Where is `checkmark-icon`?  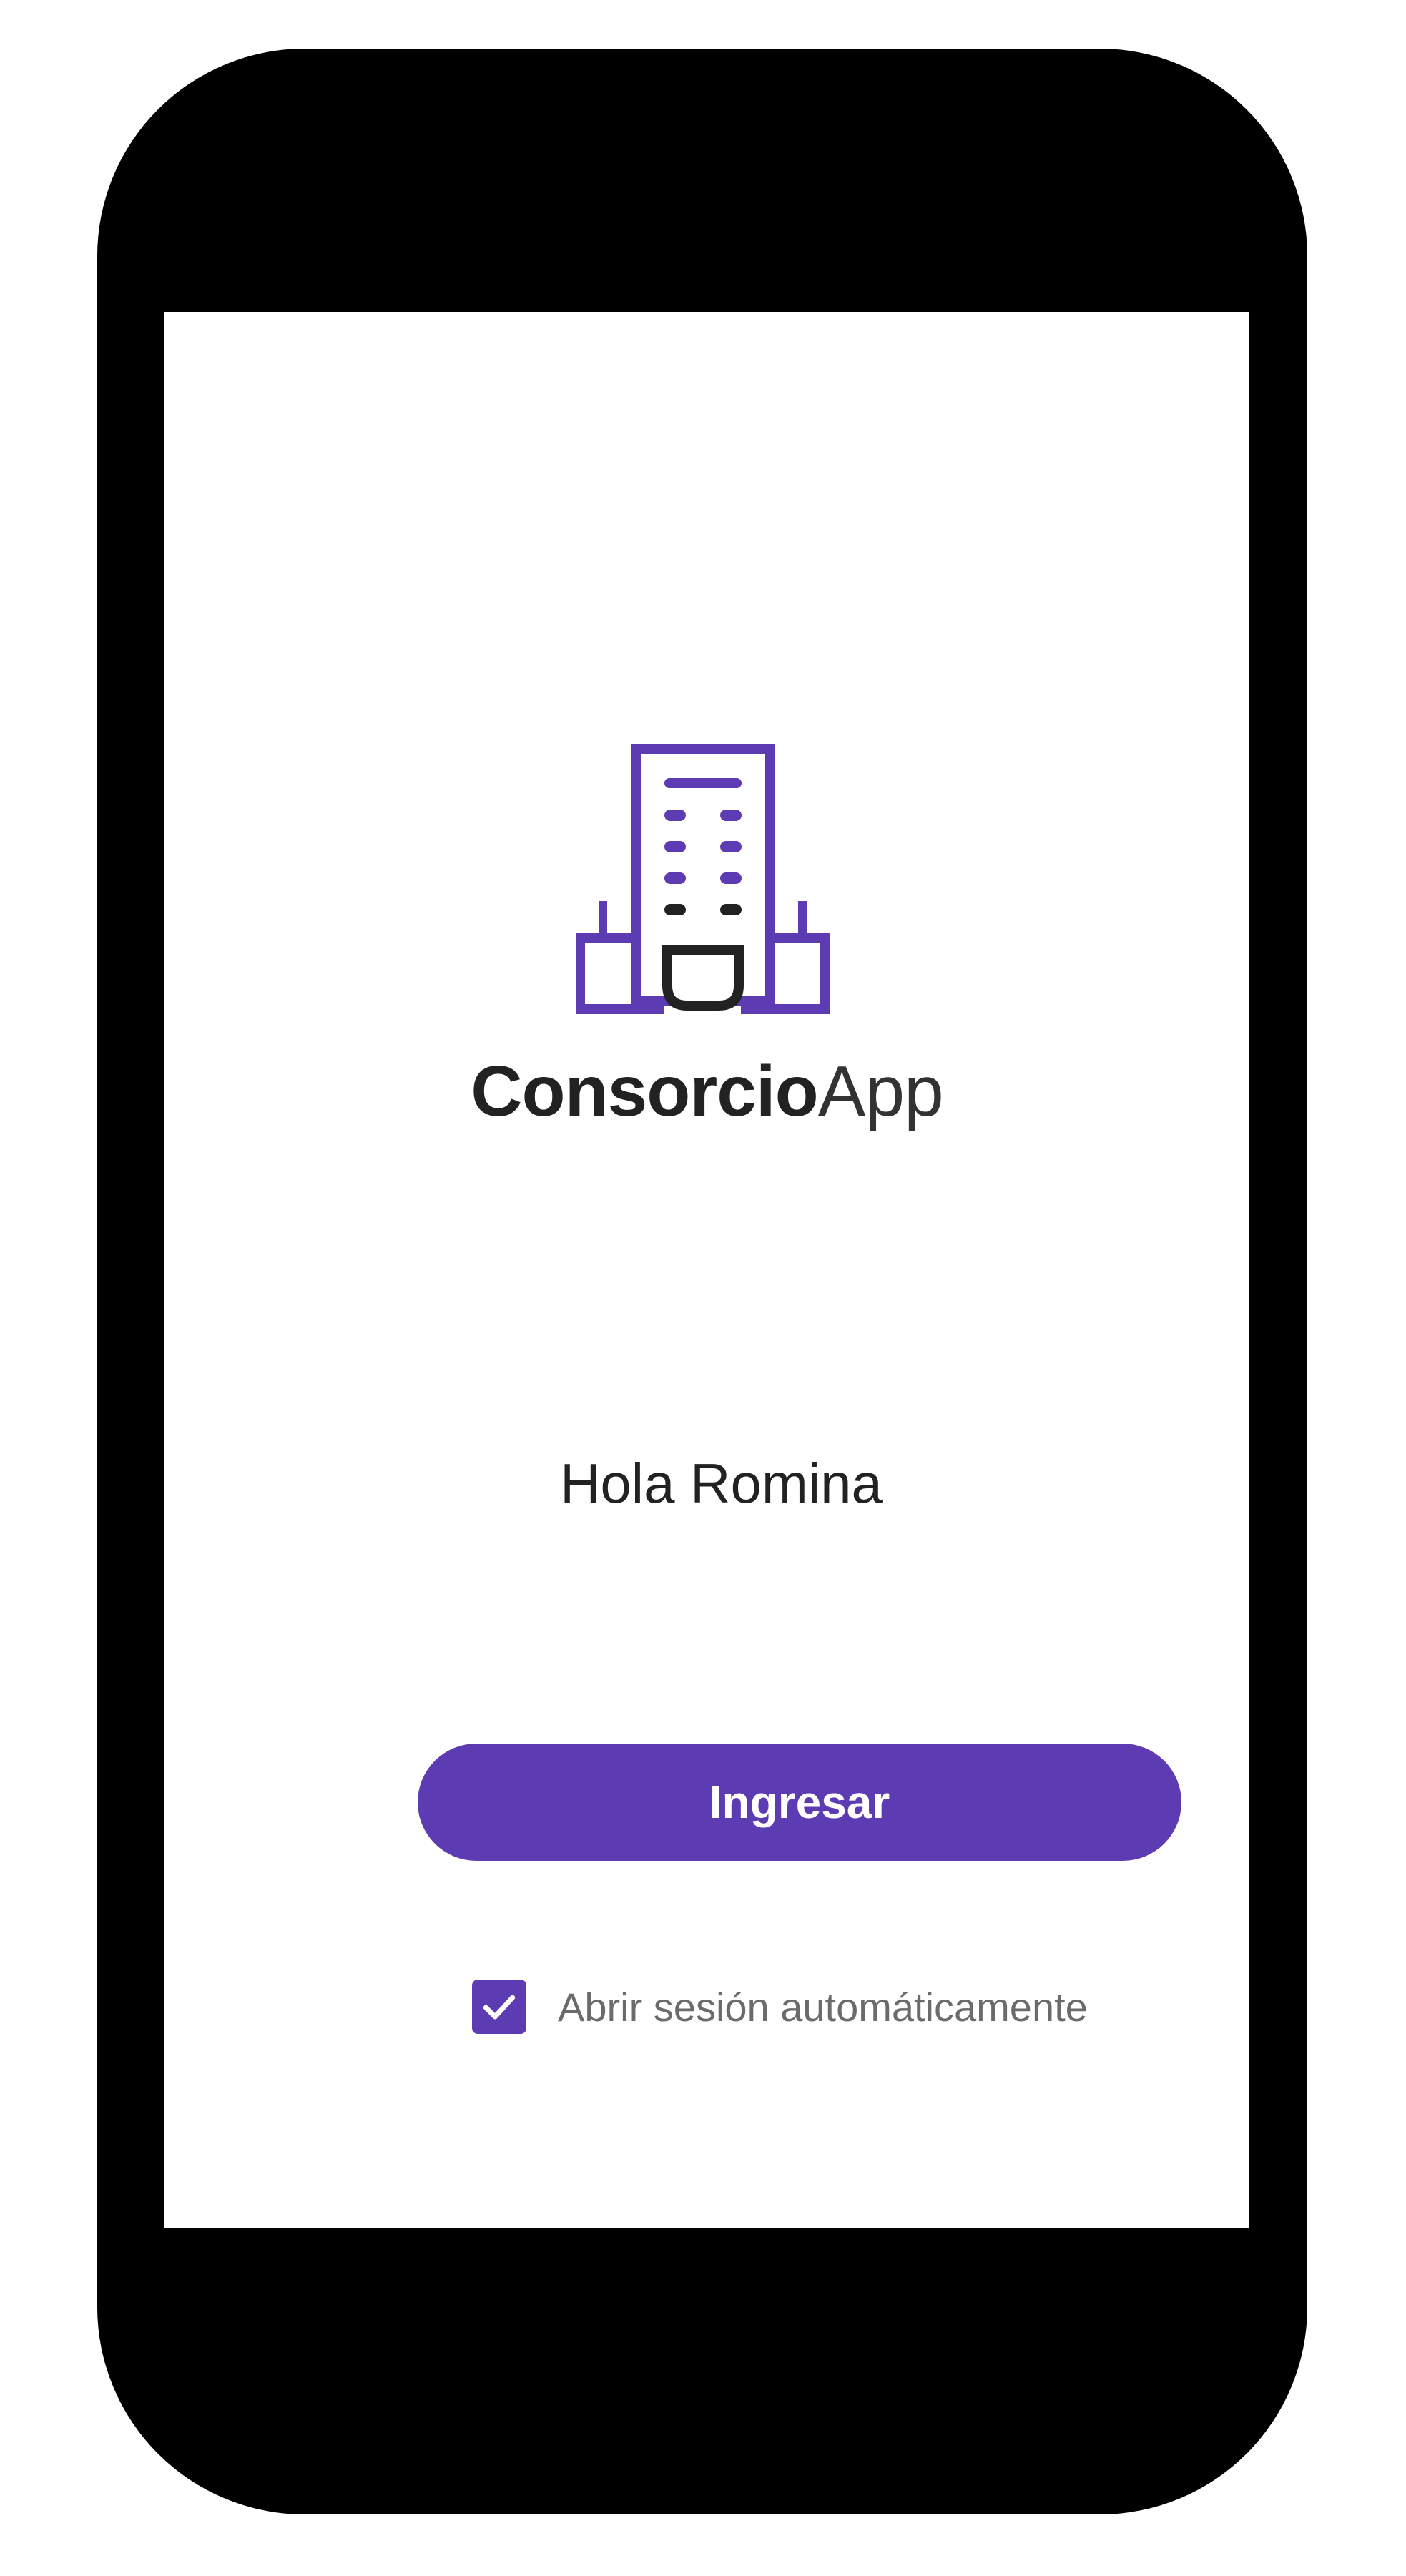
checkmark-icon is located at coordinates (500, 2008).